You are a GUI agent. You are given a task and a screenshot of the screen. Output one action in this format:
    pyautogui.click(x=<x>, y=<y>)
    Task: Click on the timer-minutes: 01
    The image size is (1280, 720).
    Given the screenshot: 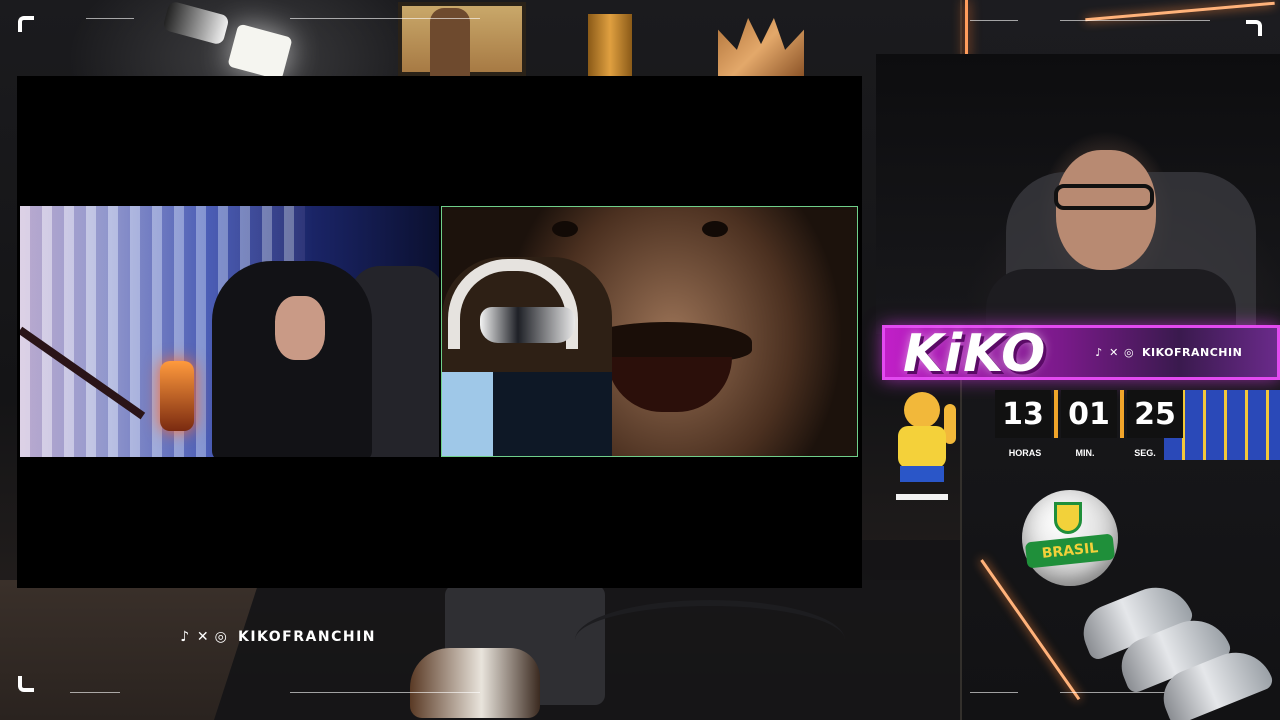 What is the action you would take?
    pyautogui.click(x=1089, y=414)
    